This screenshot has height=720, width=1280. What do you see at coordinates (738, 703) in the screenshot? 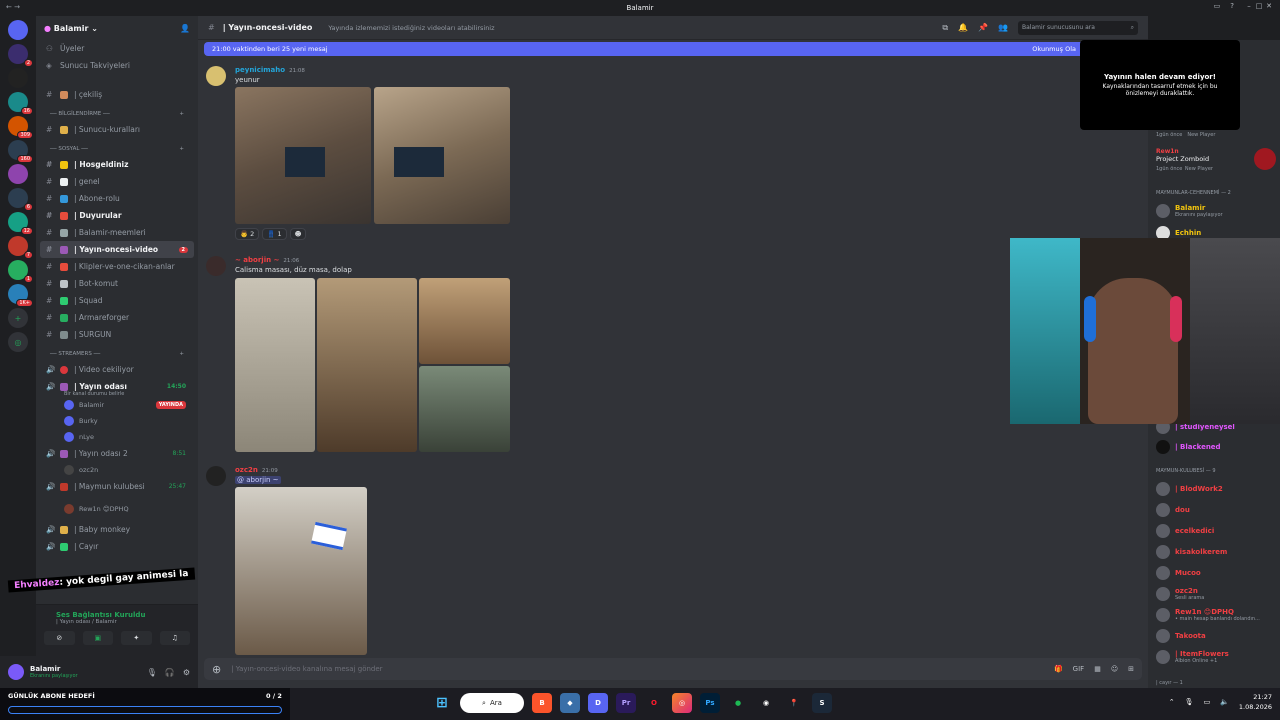
I see `spotify-icon: ●` at bounding box center [738, 703].